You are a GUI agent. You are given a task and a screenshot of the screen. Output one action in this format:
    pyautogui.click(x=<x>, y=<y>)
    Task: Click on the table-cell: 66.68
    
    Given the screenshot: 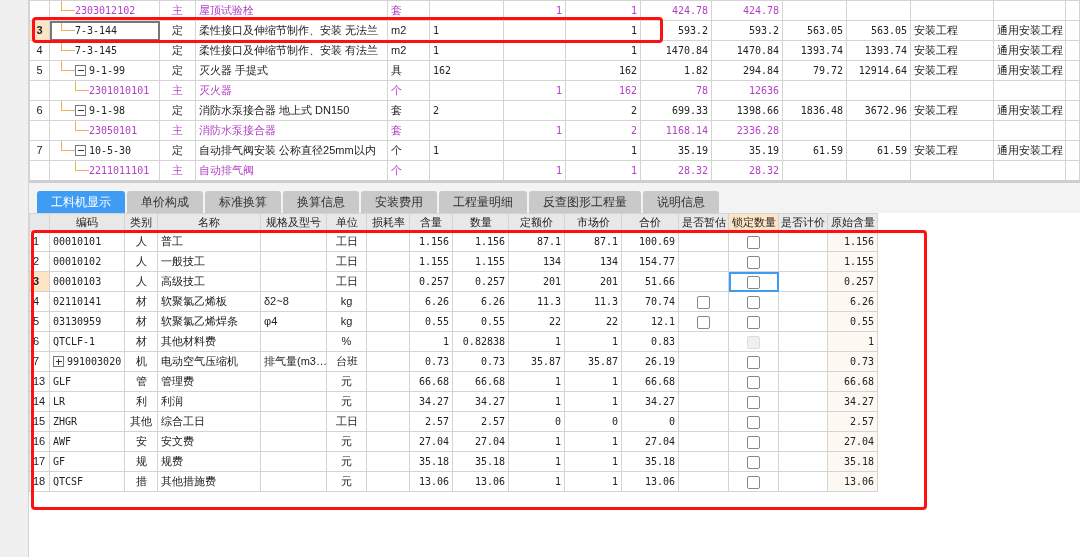 What is the action you would take?
    pyautogui.click(x=650, y=381)
    